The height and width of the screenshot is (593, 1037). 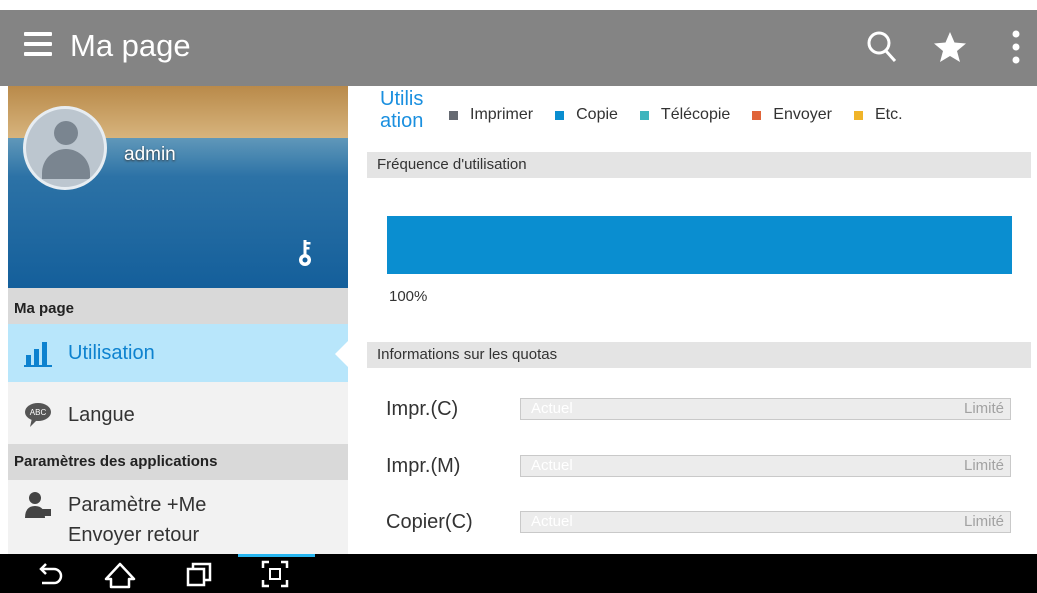 I want to click on sidebar-item-label: Utilisation, so click(x=111, y=352).